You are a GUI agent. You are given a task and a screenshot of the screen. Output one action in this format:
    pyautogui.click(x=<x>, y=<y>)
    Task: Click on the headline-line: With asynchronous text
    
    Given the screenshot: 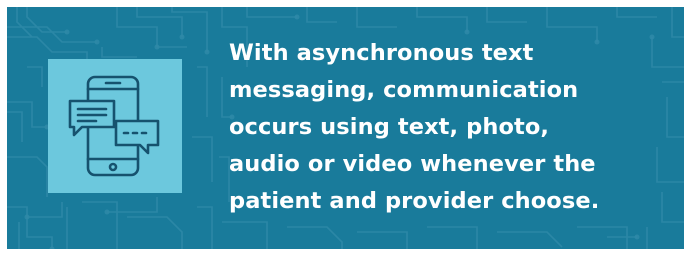 What is the action you would take?
    pyautogui.click(x=381, y=53)
    